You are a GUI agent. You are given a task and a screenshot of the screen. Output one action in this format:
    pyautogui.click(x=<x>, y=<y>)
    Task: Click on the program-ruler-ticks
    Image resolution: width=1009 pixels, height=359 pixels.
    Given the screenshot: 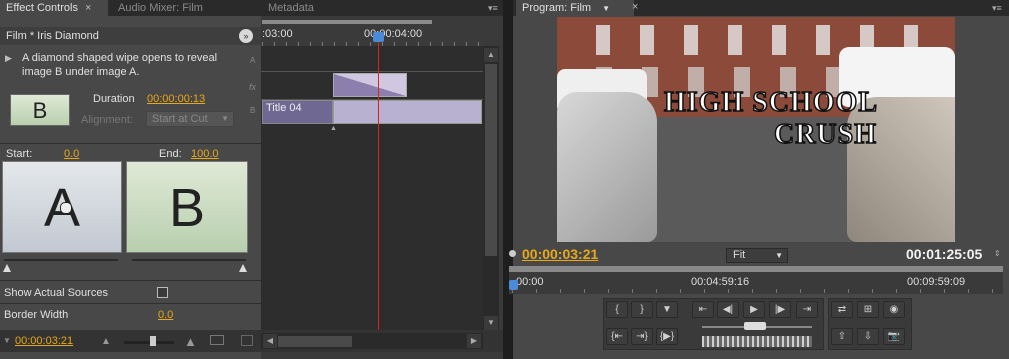 What is the action you would take?
    pyautogui.click(x=756, y=291)
    